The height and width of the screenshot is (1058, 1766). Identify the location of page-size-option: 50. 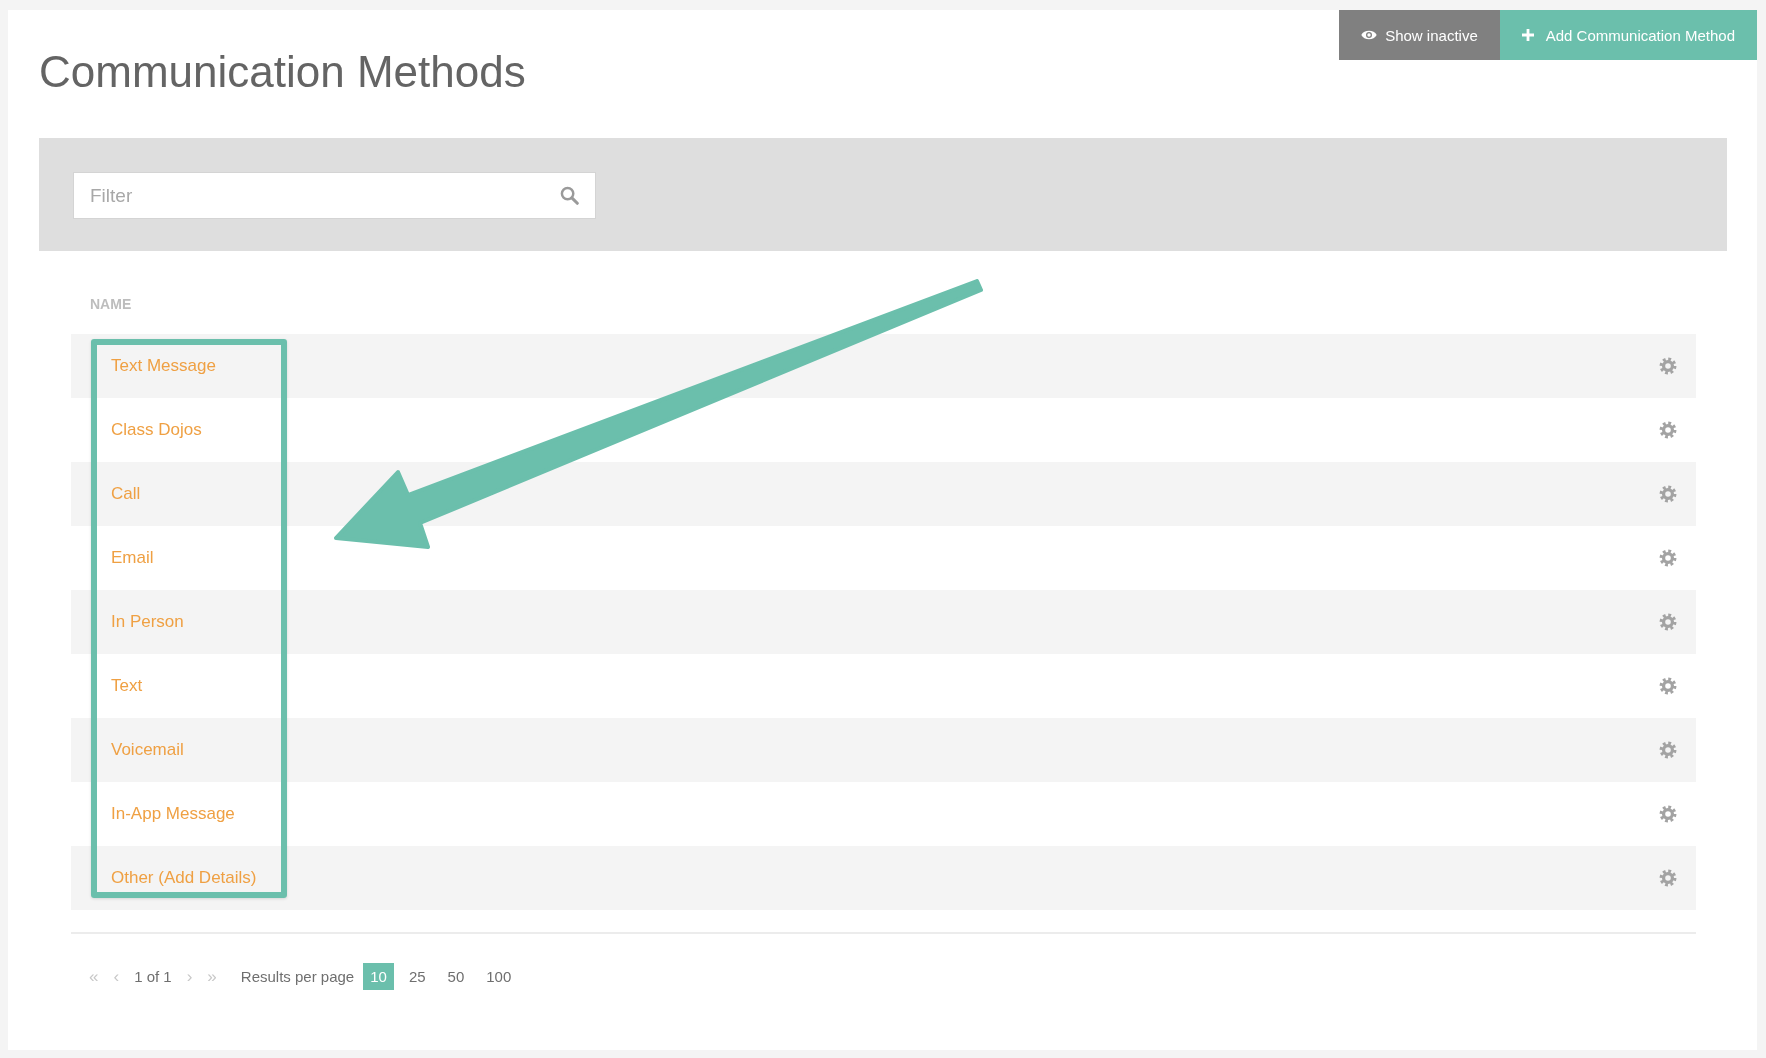
(456, 976).